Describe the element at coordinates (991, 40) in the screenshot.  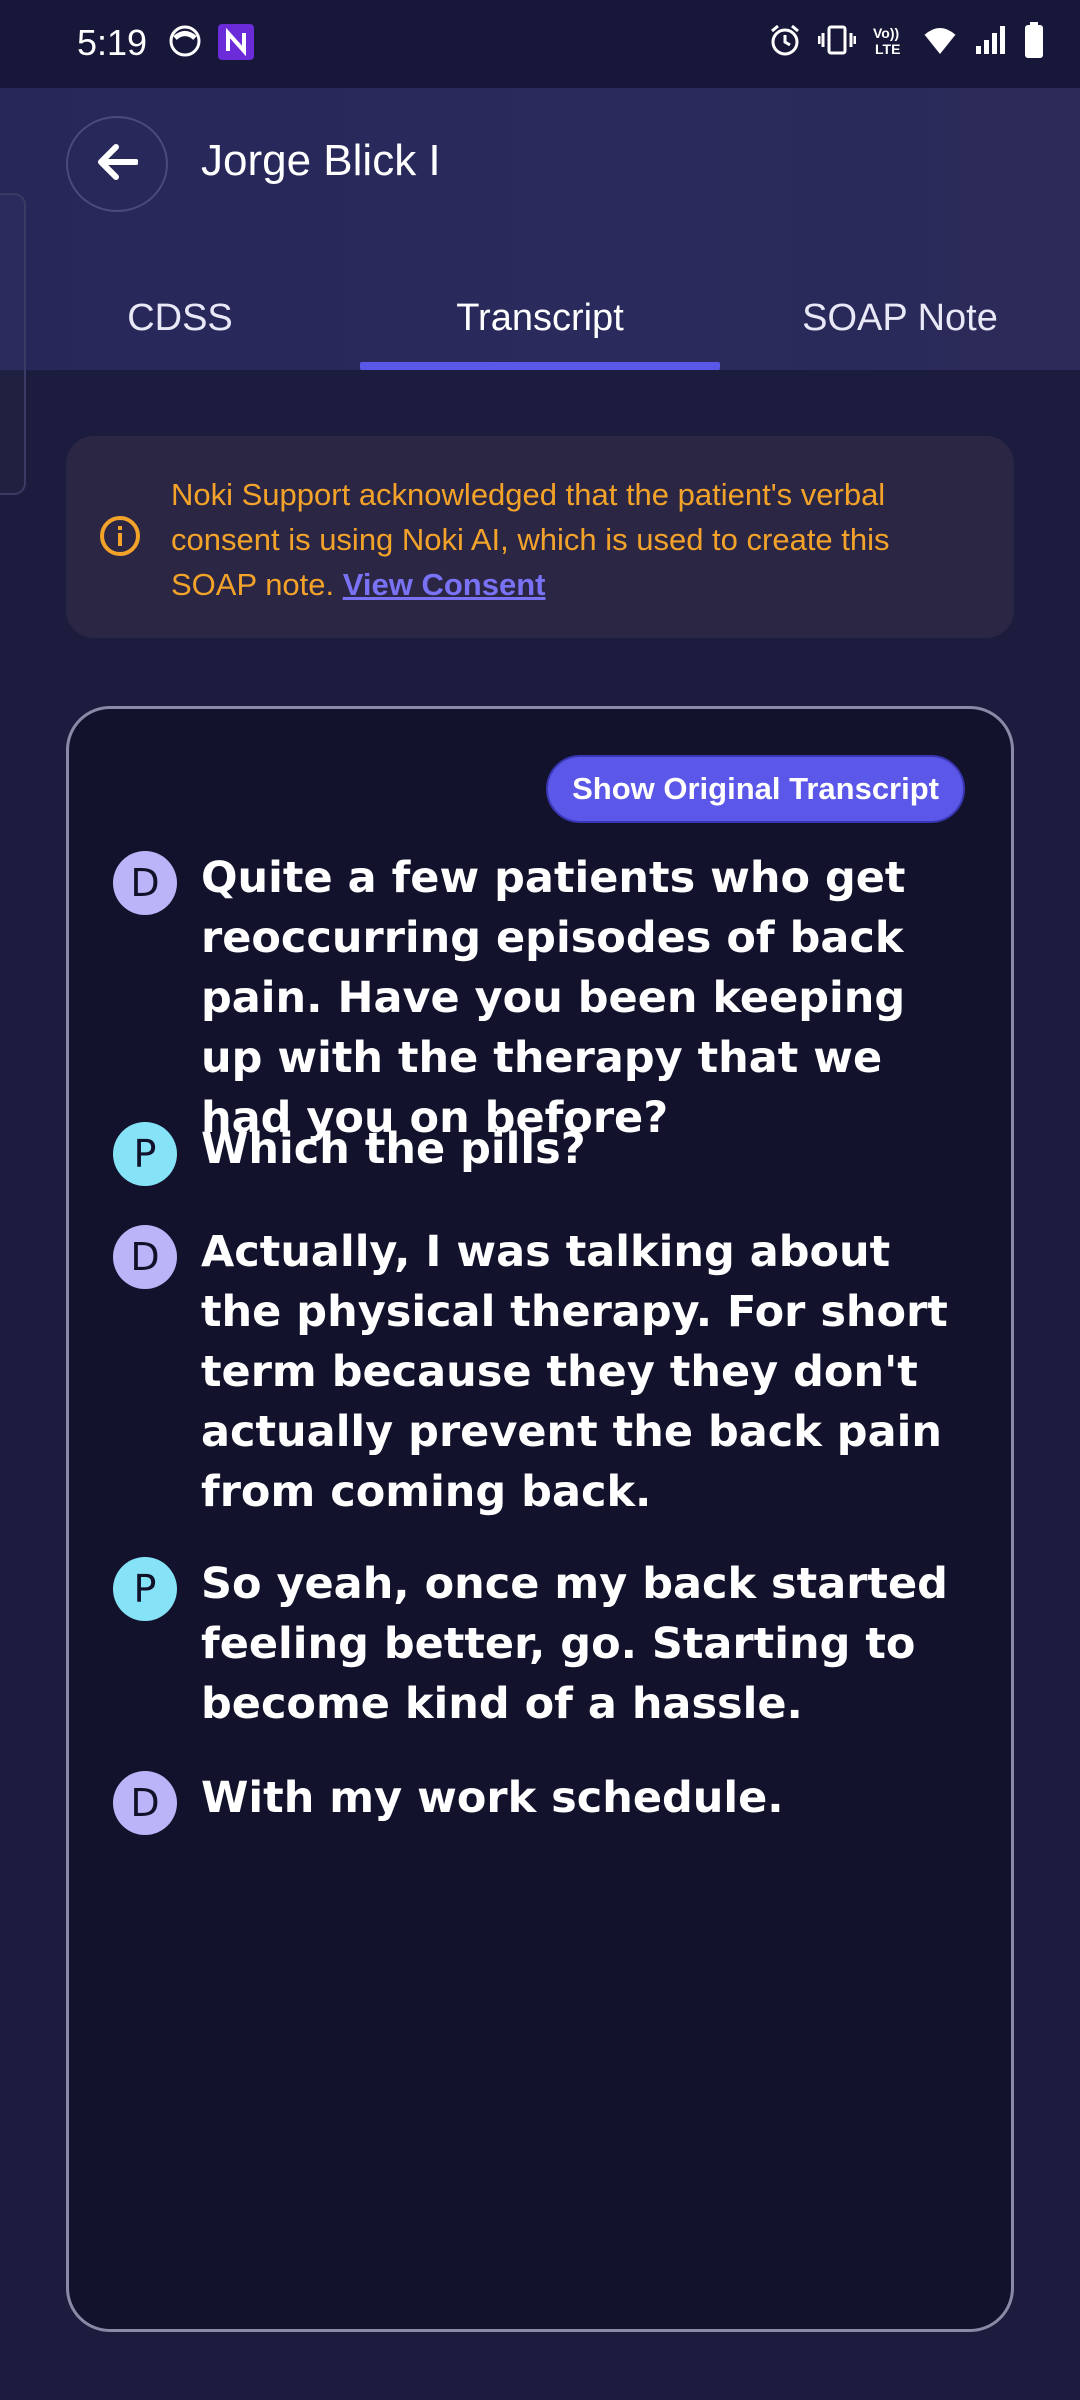
I see `signal-icon` at that location.